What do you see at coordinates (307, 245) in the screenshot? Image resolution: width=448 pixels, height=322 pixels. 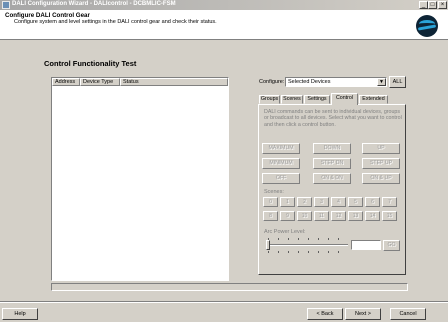 I see `arc-power-slider-track` at bounding box center [307, 245].